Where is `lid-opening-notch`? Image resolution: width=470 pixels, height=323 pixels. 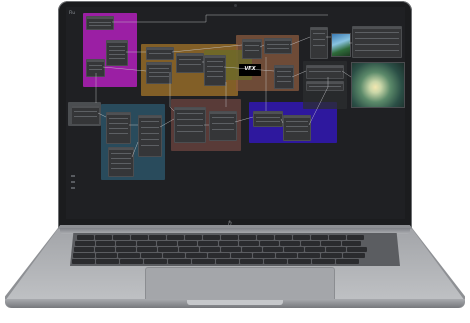 lid-opening-notch is located at coordinates (235, 302).